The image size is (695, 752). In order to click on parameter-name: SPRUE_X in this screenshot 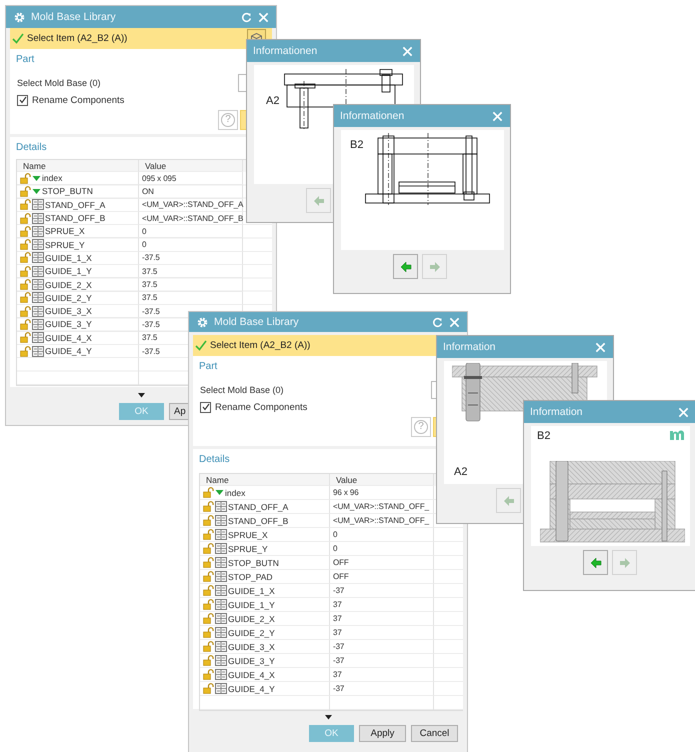, I will do `click(248, 535)`.